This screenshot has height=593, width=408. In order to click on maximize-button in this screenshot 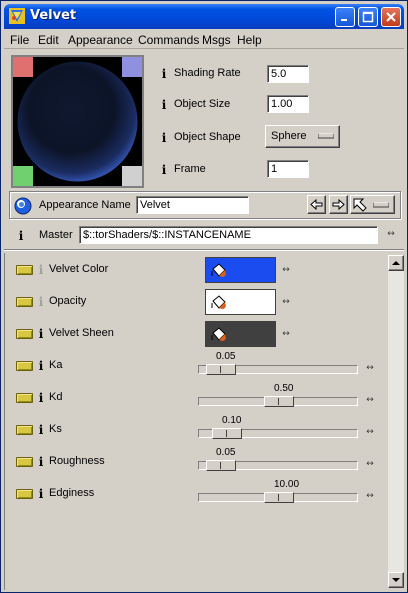, I will do `click(368, 17)`.